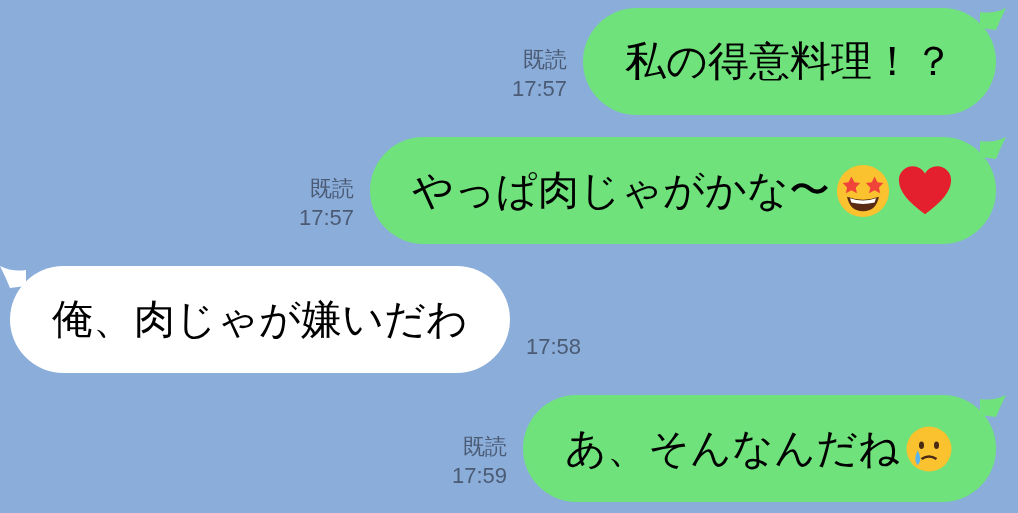 This screenshot has width=1018, height=513. I want to click on message-time: 17:59, so click(479, 476).